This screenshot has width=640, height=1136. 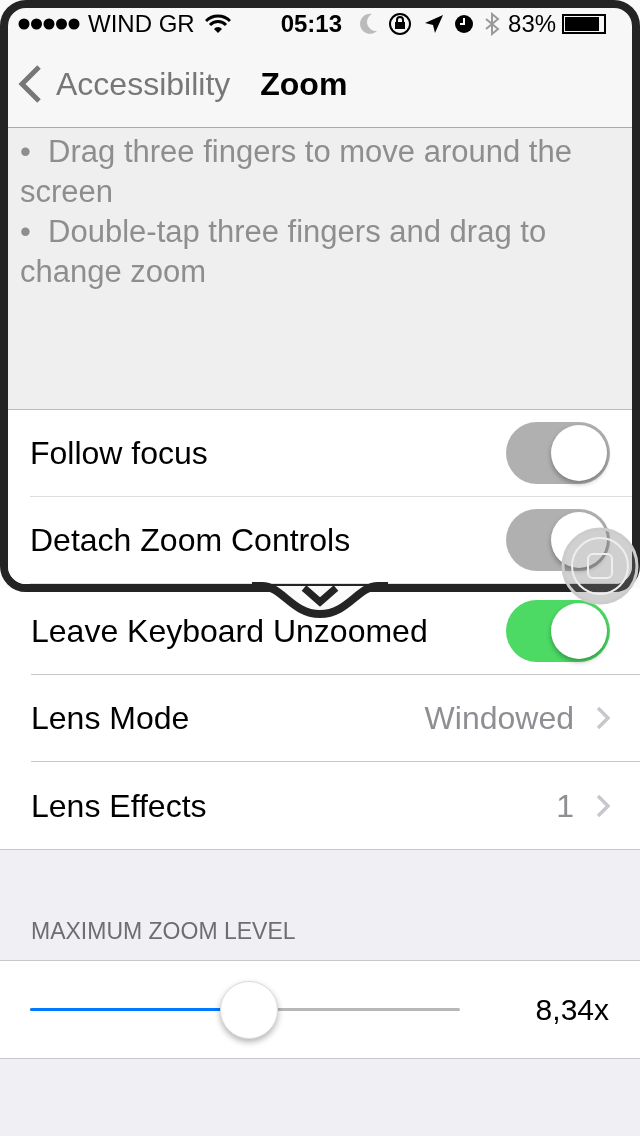 I want to click on bluetooth-icon, so click(x=492, y=24).